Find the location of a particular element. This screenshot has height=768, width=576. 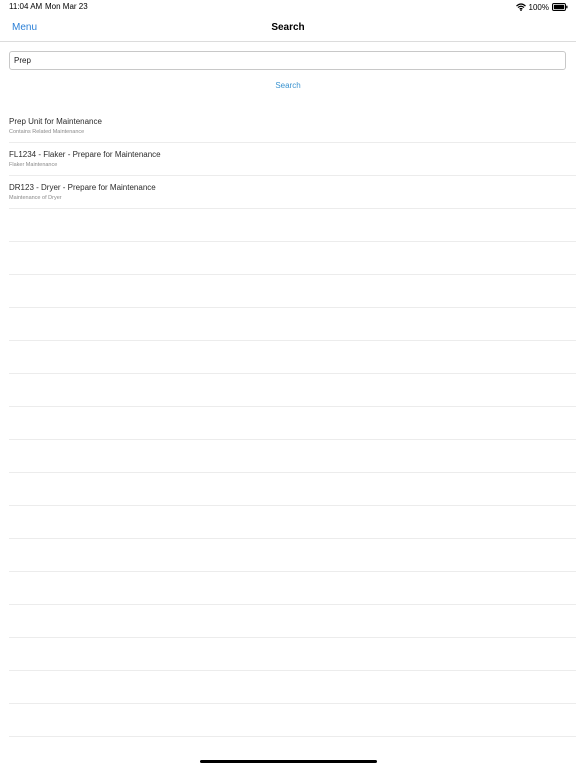

status-bar: 11:04 AM Mon Mar 23 100% is located at coordinates (288, 7).